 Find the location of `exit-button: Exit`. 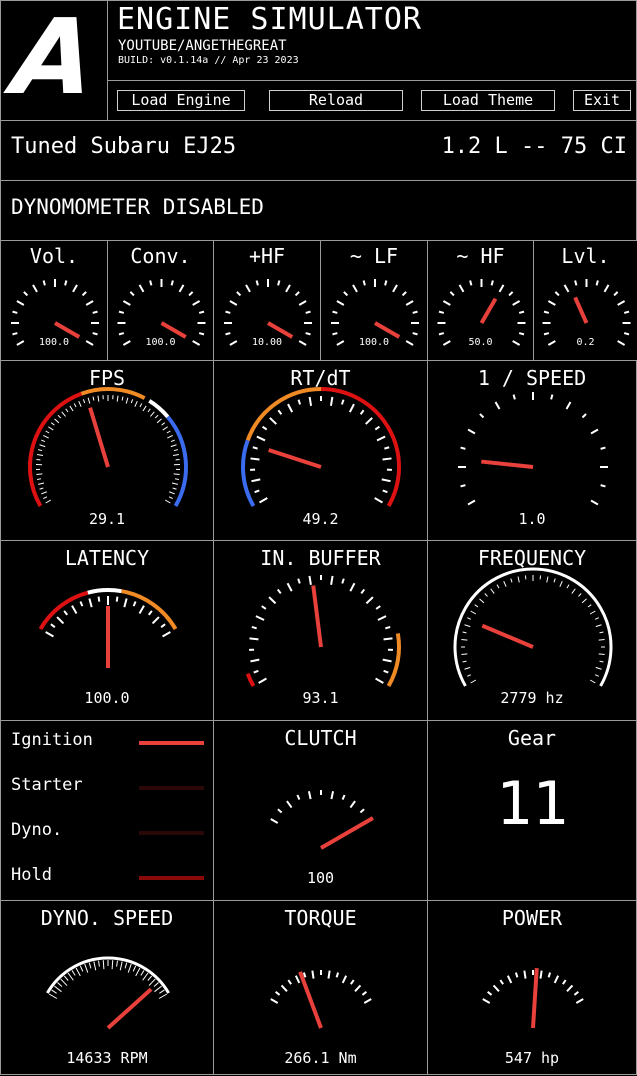

exit-button: Exit is located at coordinates (602, 100).